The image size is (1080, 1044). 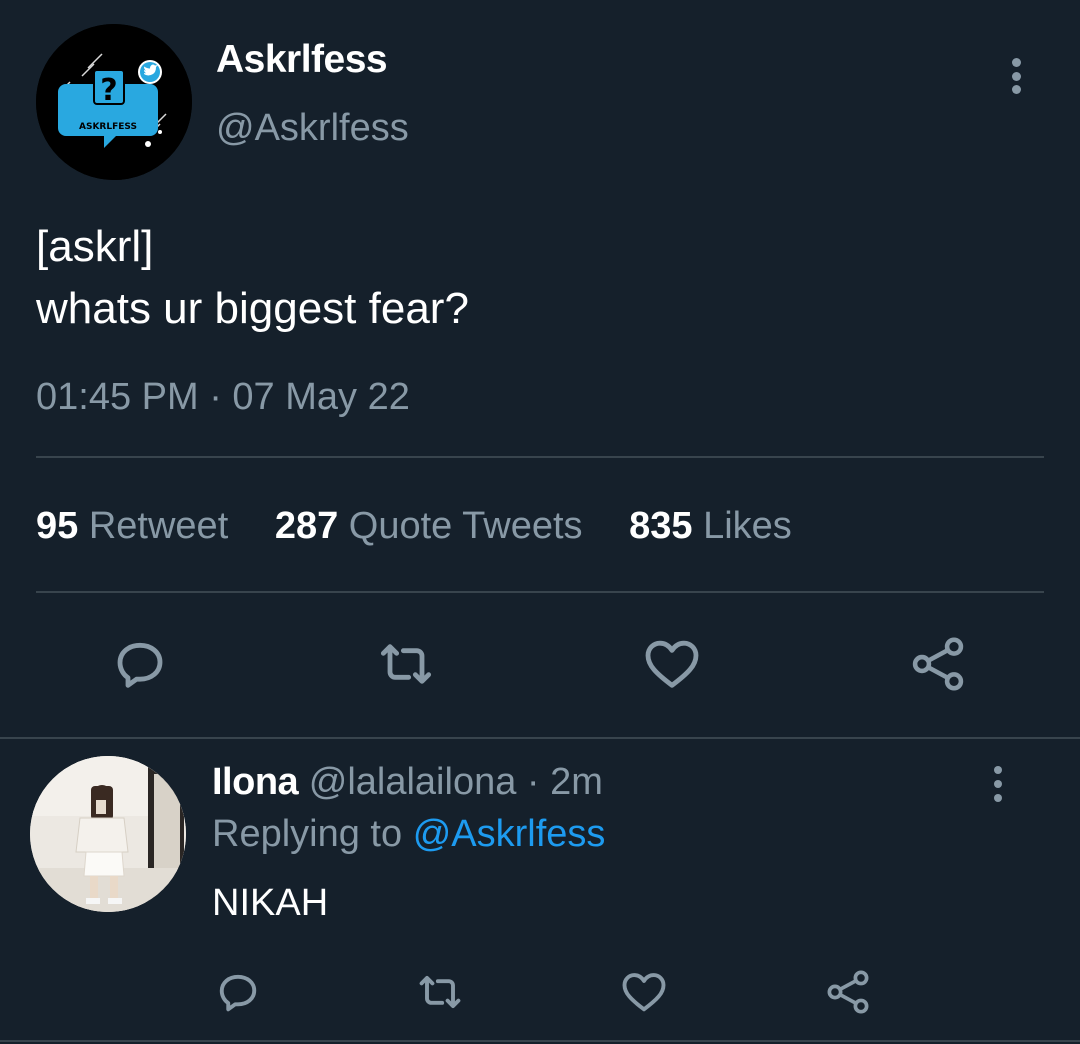 What do you see at coordinates (576, 782) in the screenshot?
I see `reply-time: 2m` at bounding box center [576, 782].